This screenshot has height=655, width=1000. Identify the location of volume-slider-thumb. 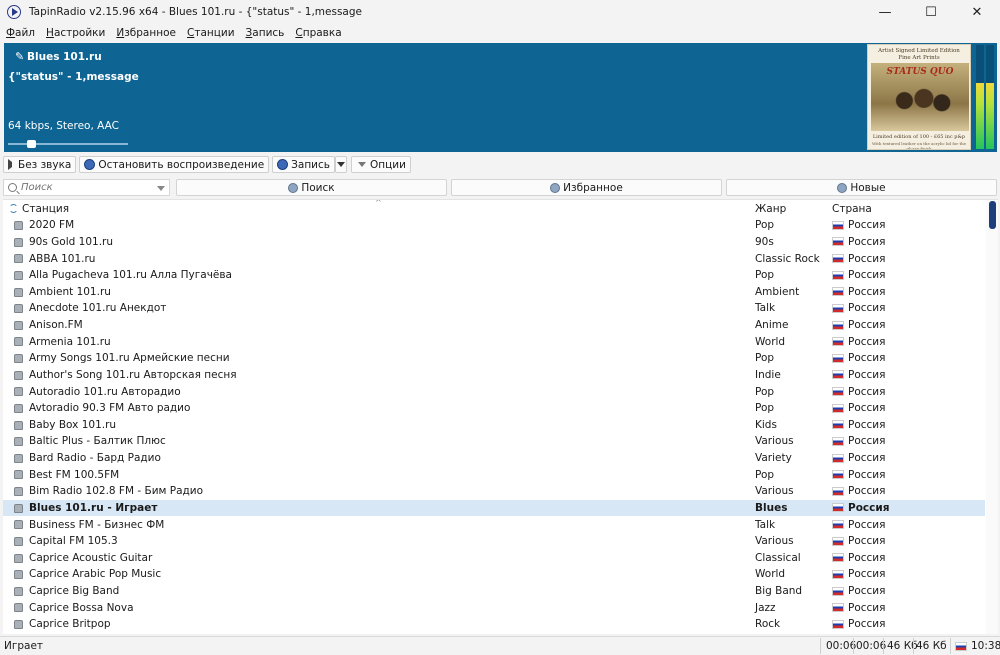
(31, 144).